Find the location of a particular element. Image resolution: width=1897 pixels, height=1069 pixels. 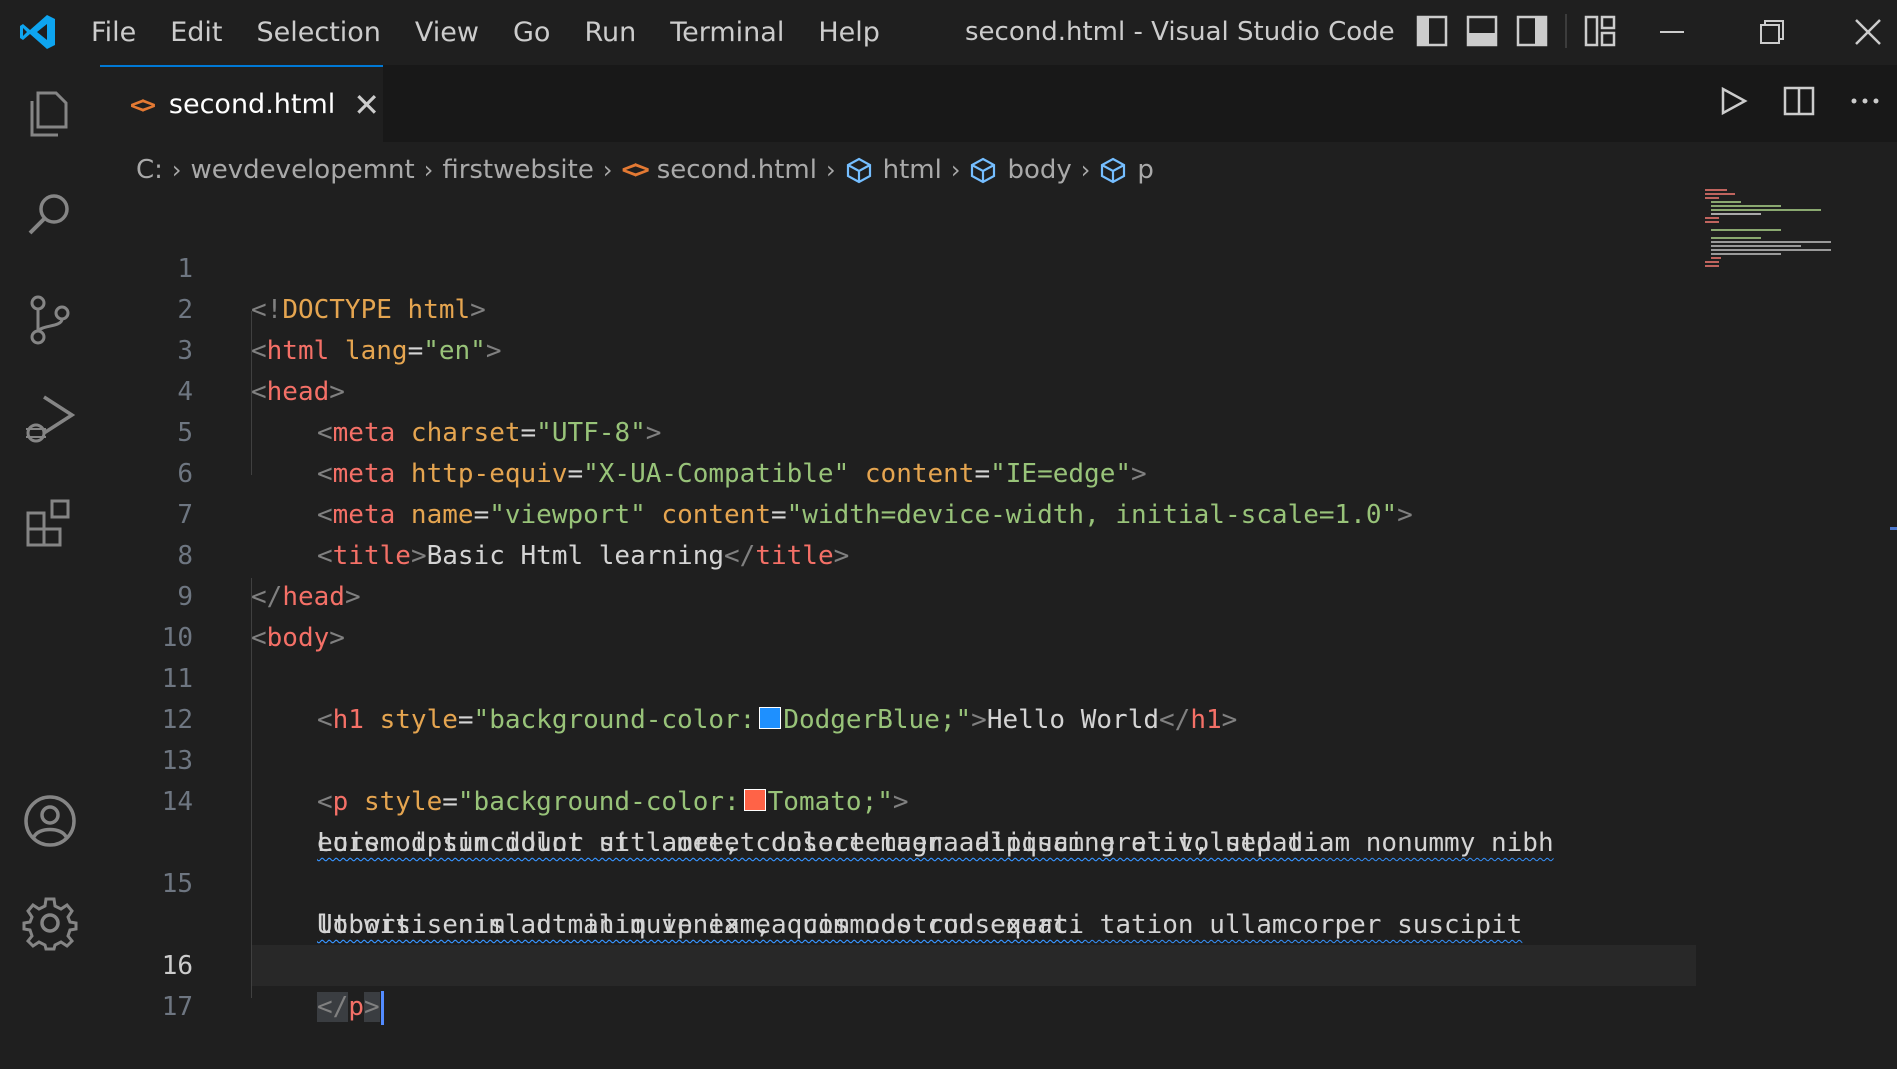

settings-gear-icon is located at coordinates (50, 923).